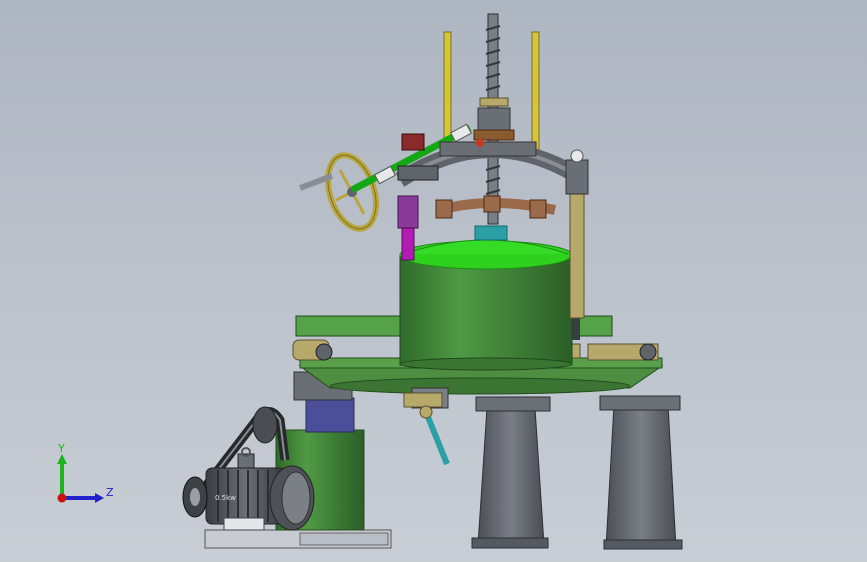  What do you see at coordinates (535, 94) in the screenshot?
I see `guide-rod-right` at bounding box center [535, 94].